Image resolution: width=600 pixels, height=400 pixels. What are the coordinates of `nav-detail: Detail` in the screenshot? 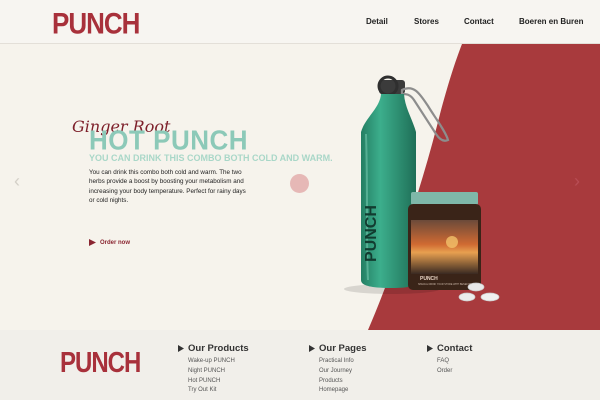 It's located at (377, 21).